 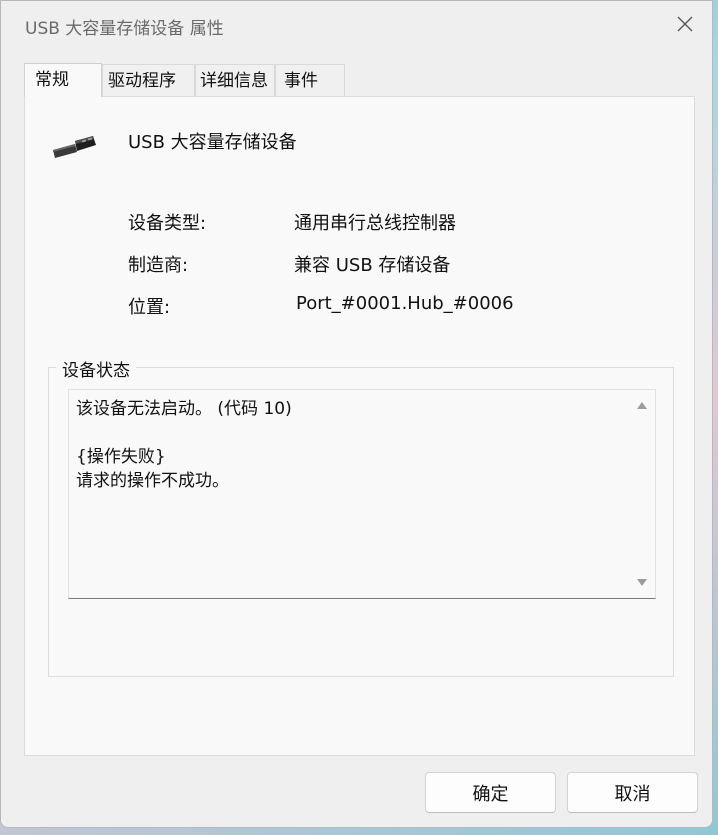 I want to click on close-button, so click(x=685, y=24).